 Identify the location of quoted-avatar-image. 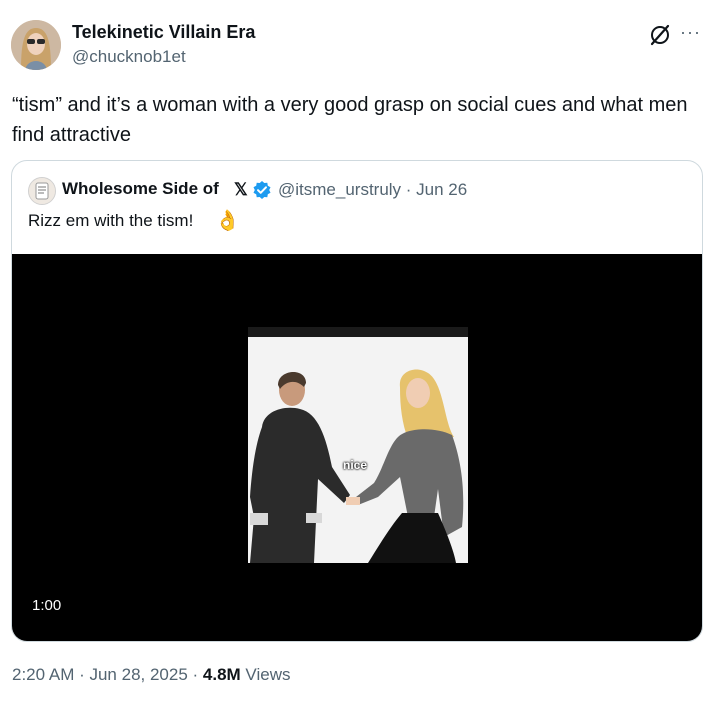
(42, 191).